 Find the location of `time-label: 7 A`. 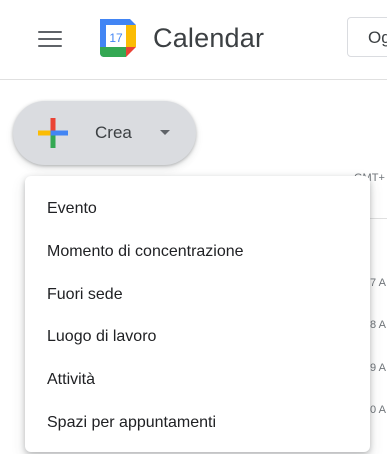

time-label: 7 A is located at coordinates (378, 283).